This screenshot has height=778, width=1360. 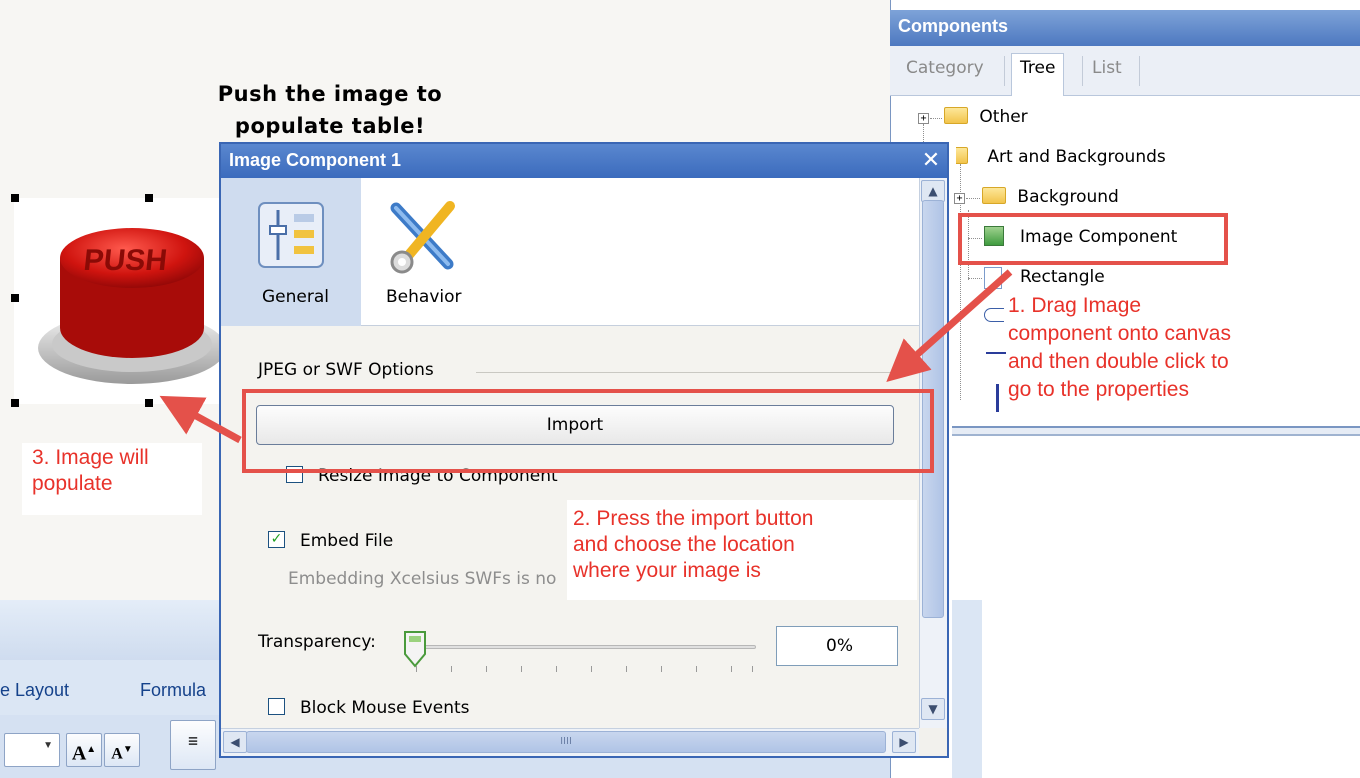 I want to click on step-2-line-1: 2. Press the import button, so click(x=693, y=518).